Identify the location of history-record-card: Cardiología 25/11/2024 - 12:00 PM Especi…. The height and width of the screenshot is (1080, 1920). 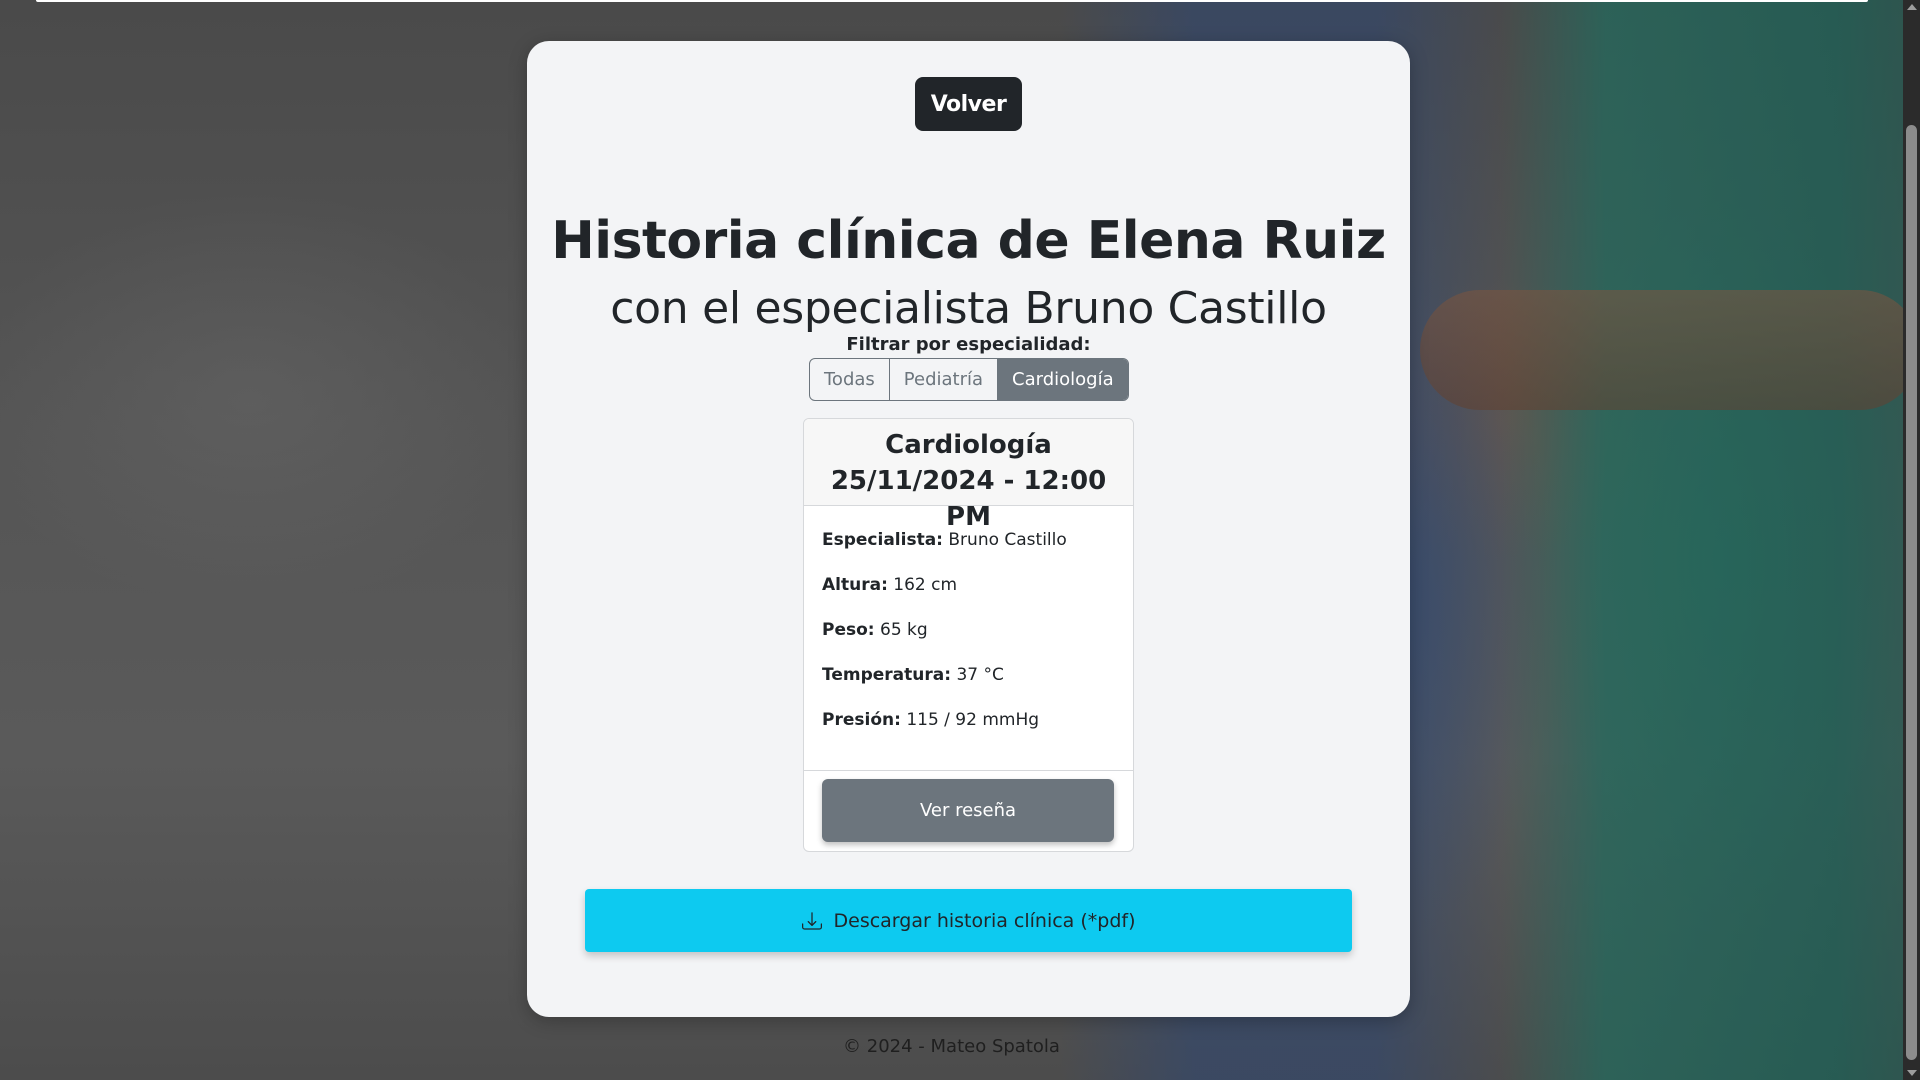
(968, 635).